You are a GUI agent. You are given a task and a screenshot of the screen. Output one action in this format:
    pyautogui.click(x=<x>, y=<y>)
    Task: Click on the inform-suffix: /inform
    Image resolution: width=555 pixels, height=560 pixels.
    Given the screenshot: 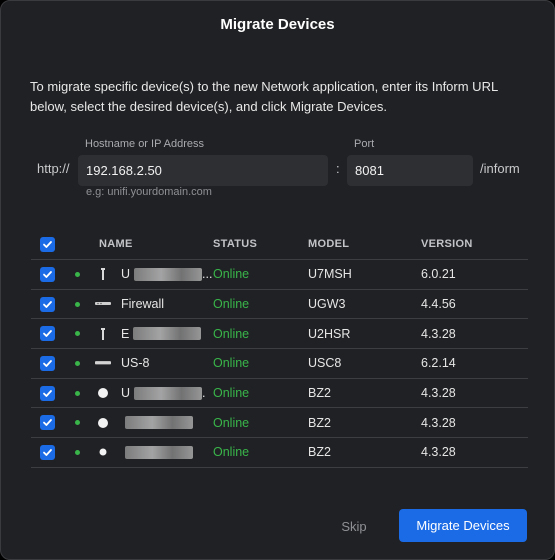 What is the action you would take?
    pyautogui.click(x=500, y=168)
    